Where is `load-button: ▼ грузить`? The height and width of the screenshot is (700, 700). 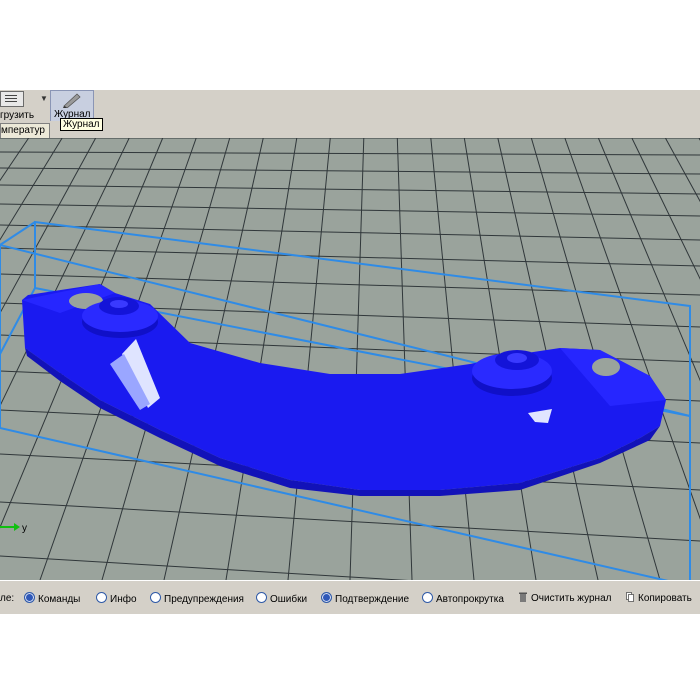
load-button: ▼ грузить is located at coordinates (24, 106).